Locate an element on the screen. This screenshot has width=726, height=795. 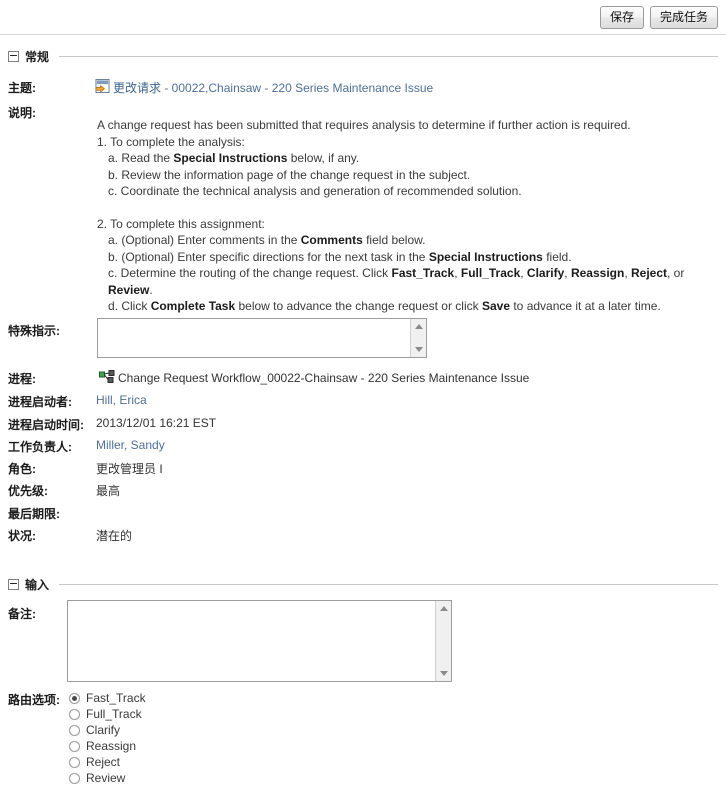
status-value: 潜在的 is located at coordinates (114, 536).